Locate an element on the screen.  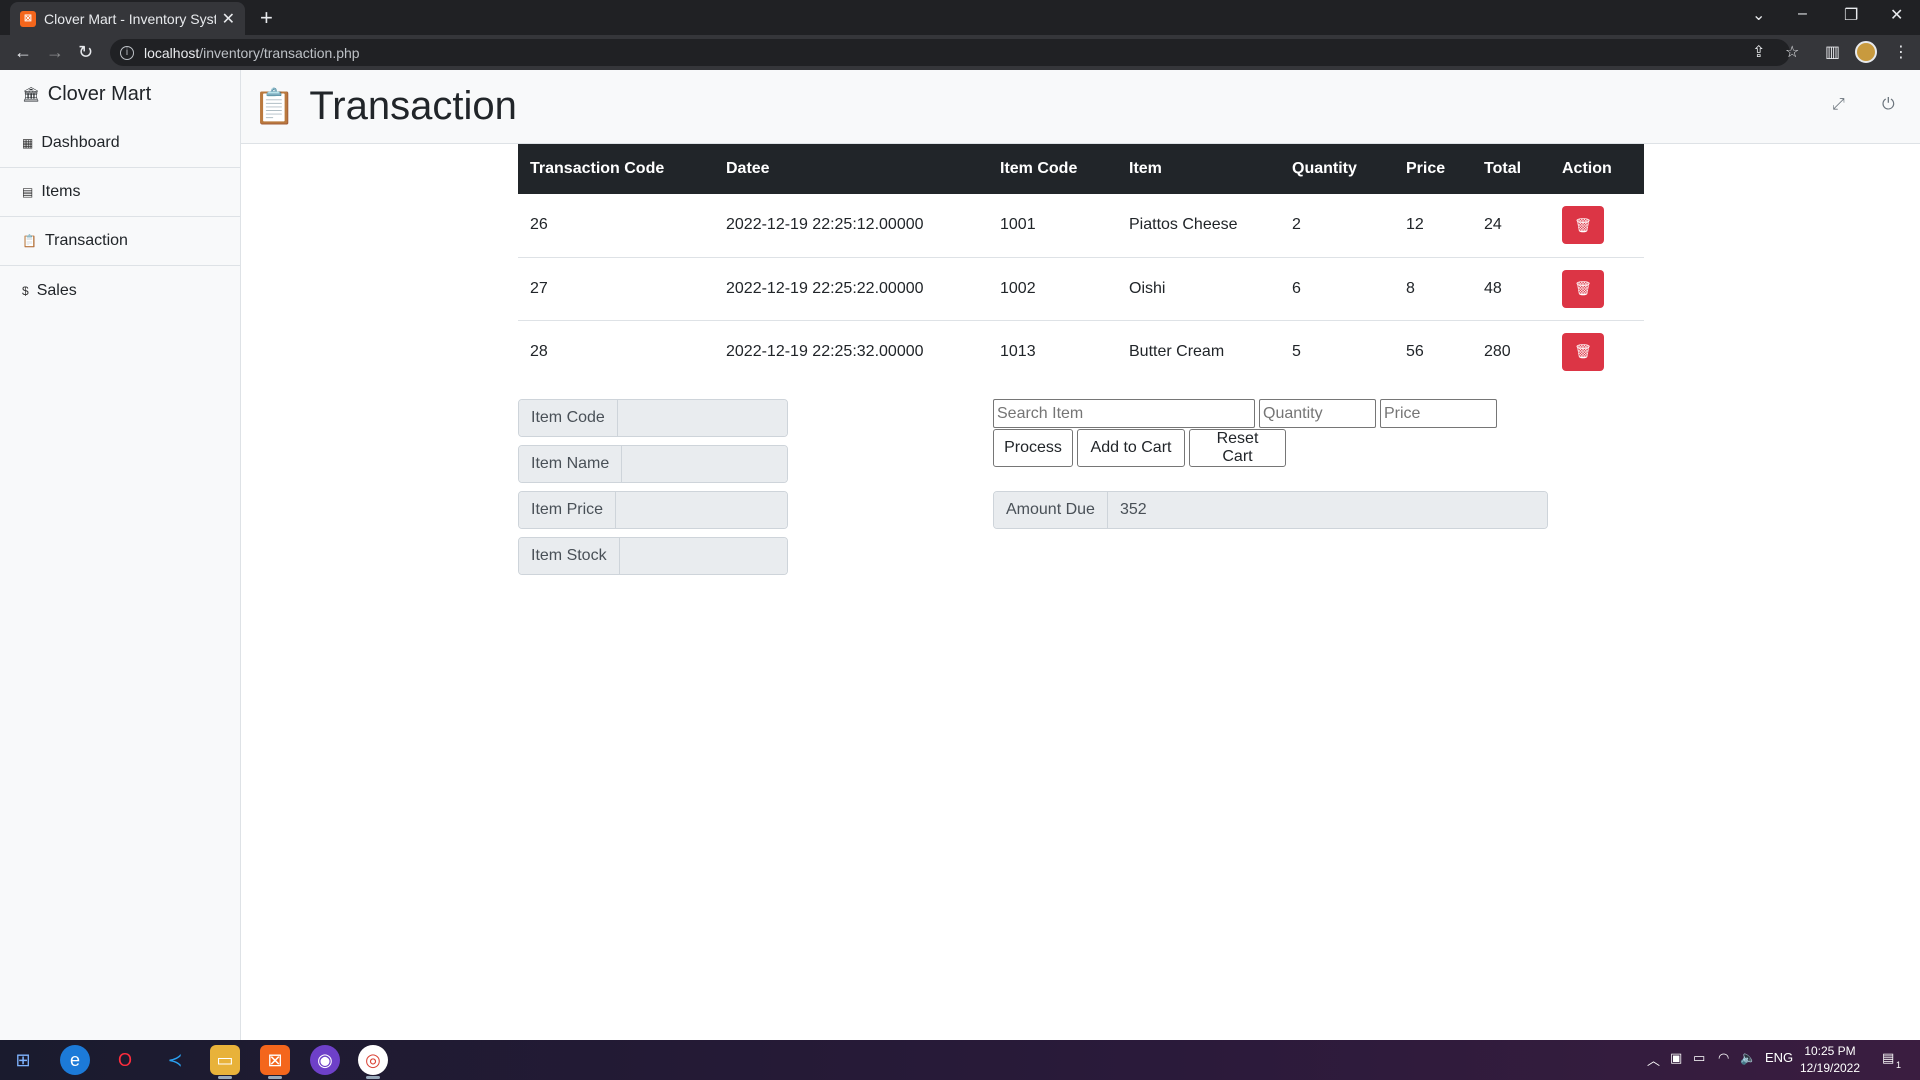
new-tab-icon: + is located at coordinates (266, 18).